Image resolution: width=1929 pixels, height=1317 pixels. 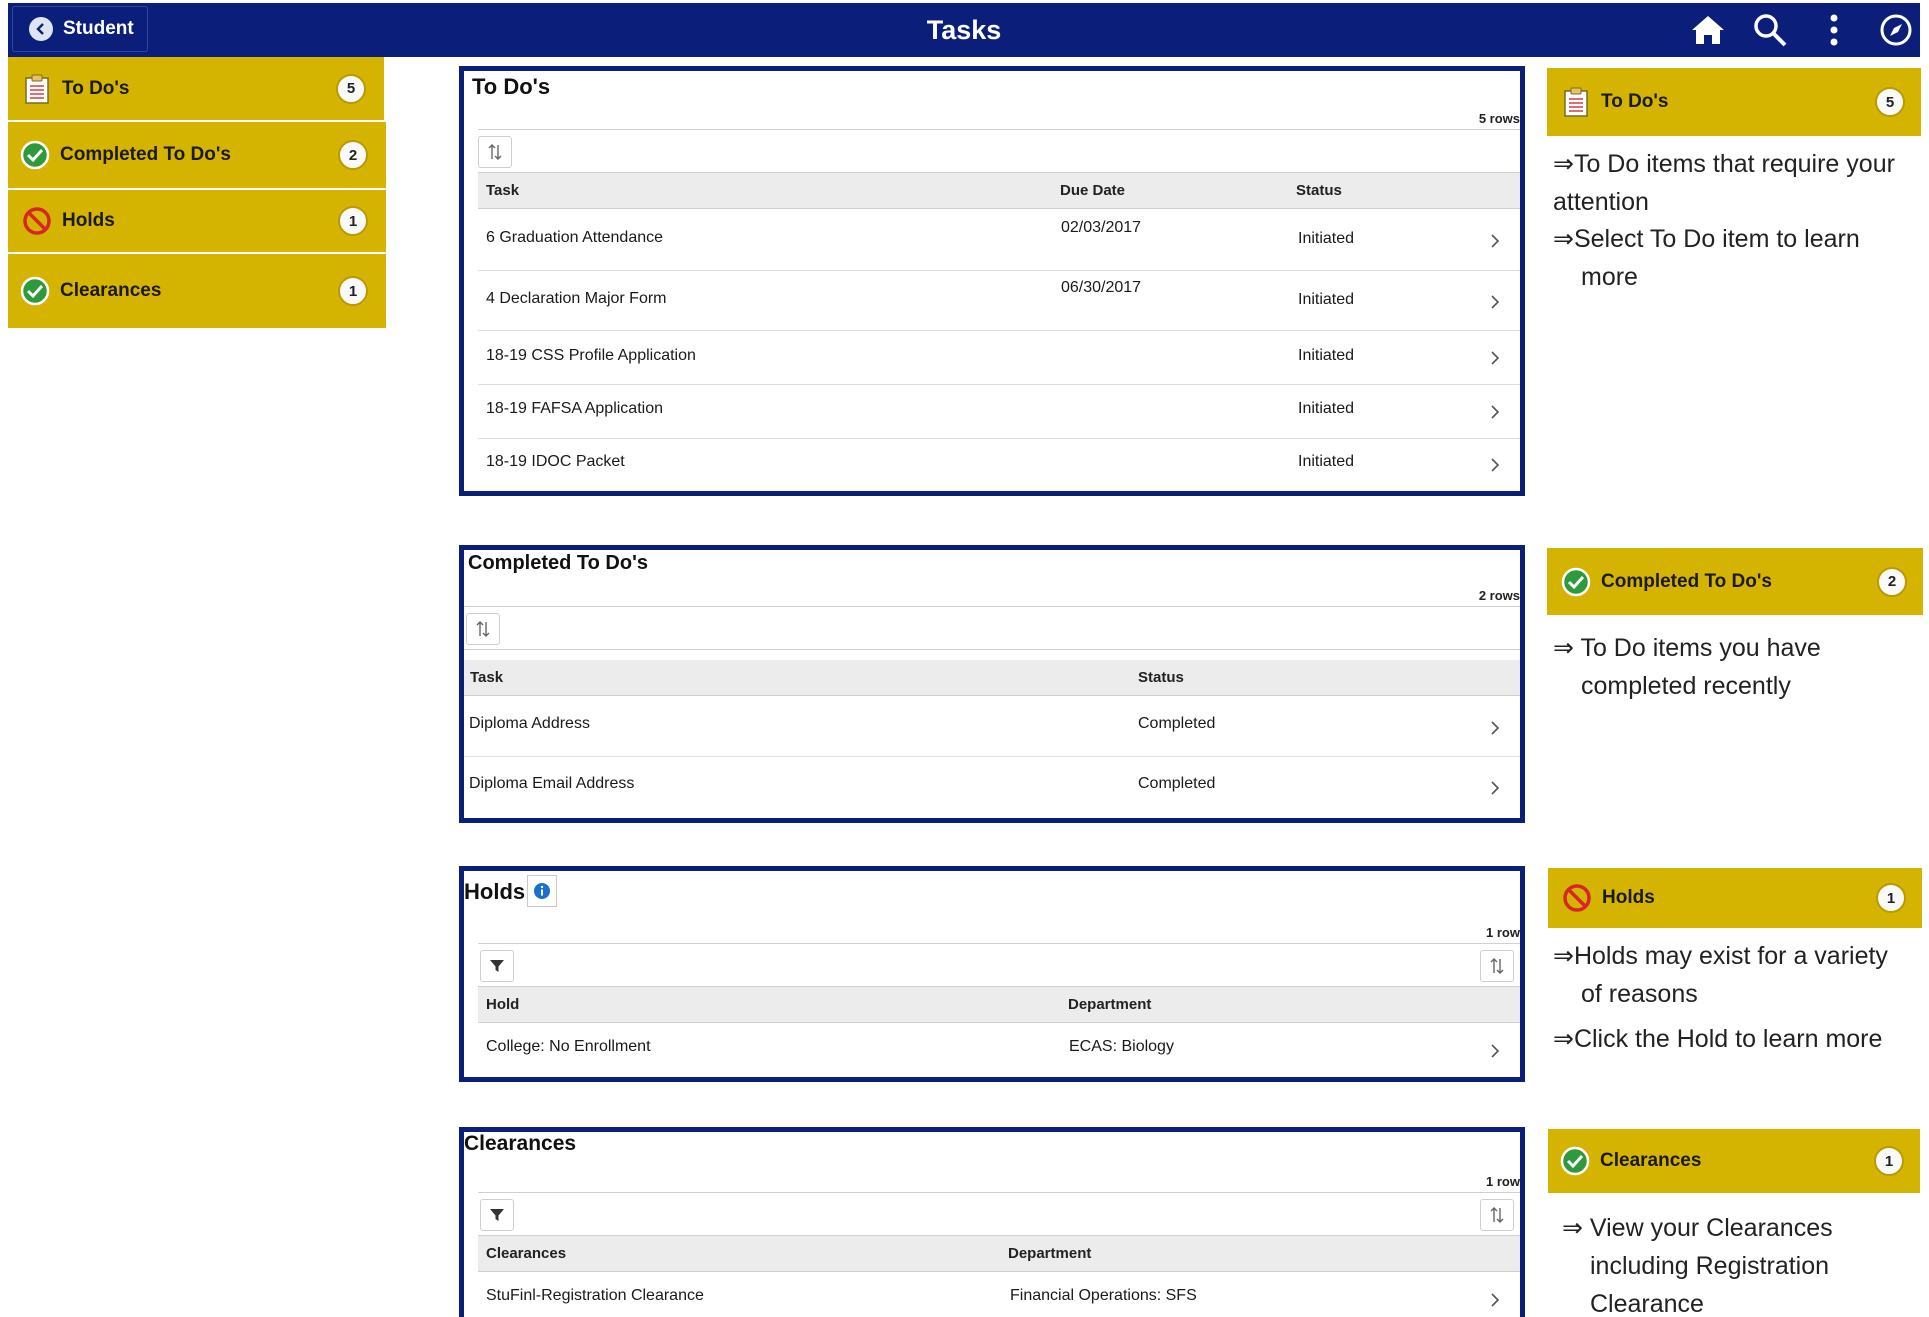 What do you see at coordinates (999, 1005) in the screenshot?
I see `table-header: Hold Department` at bounding box center [999, 1005].